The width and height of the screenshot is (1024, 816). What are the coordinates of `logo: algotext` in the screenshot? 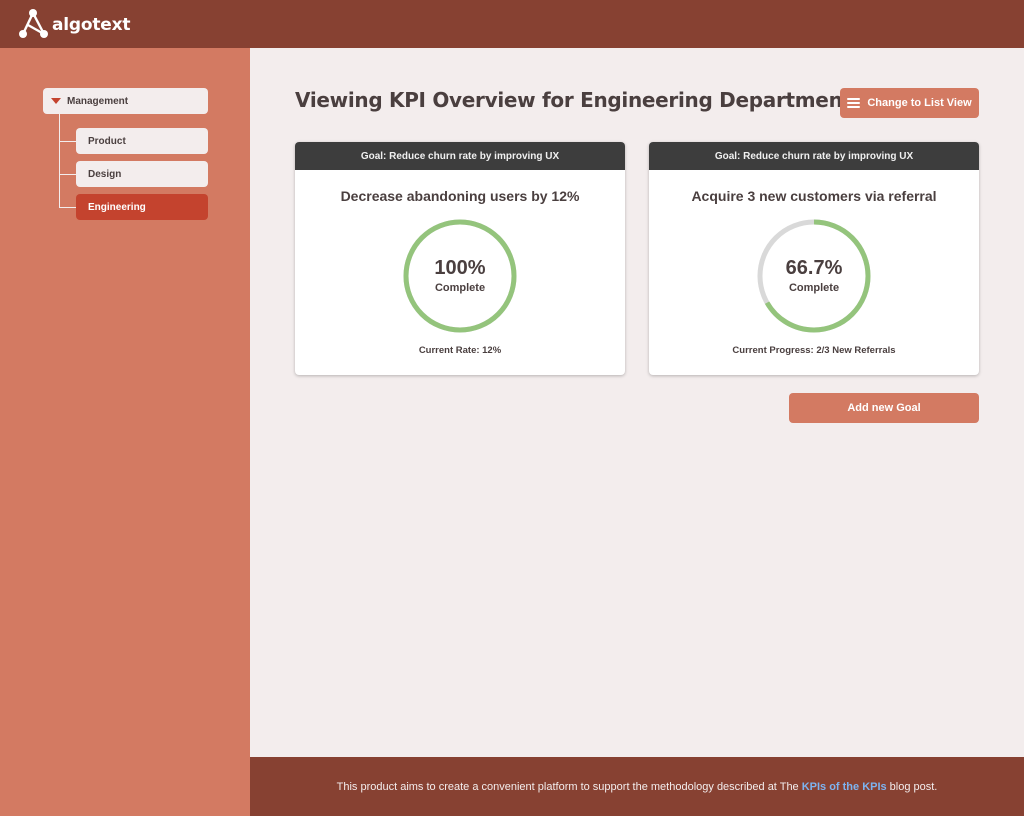 It's located at (74, 24).